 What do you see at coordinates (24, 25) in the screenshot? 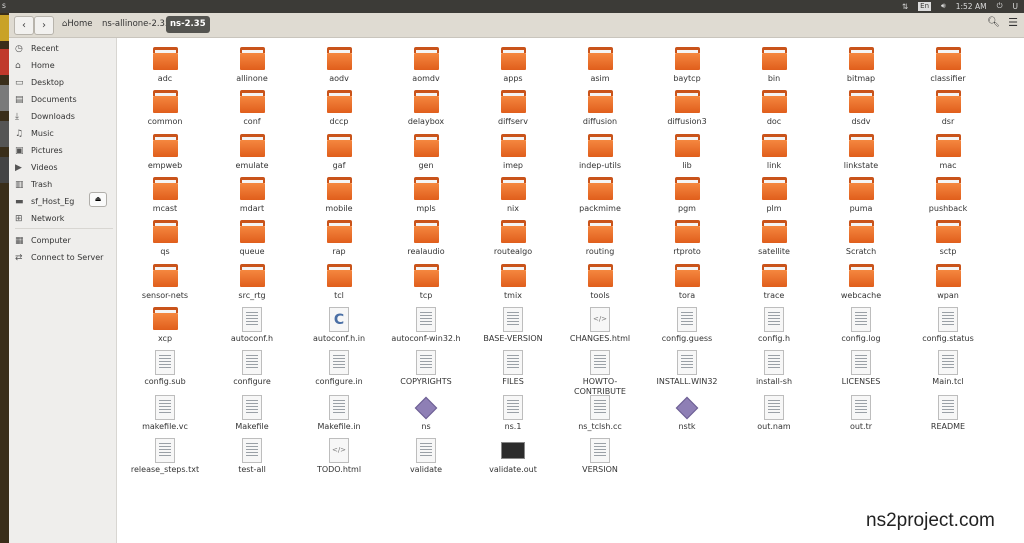
I see `back-button: ‹` at bounding box center [24, 25].